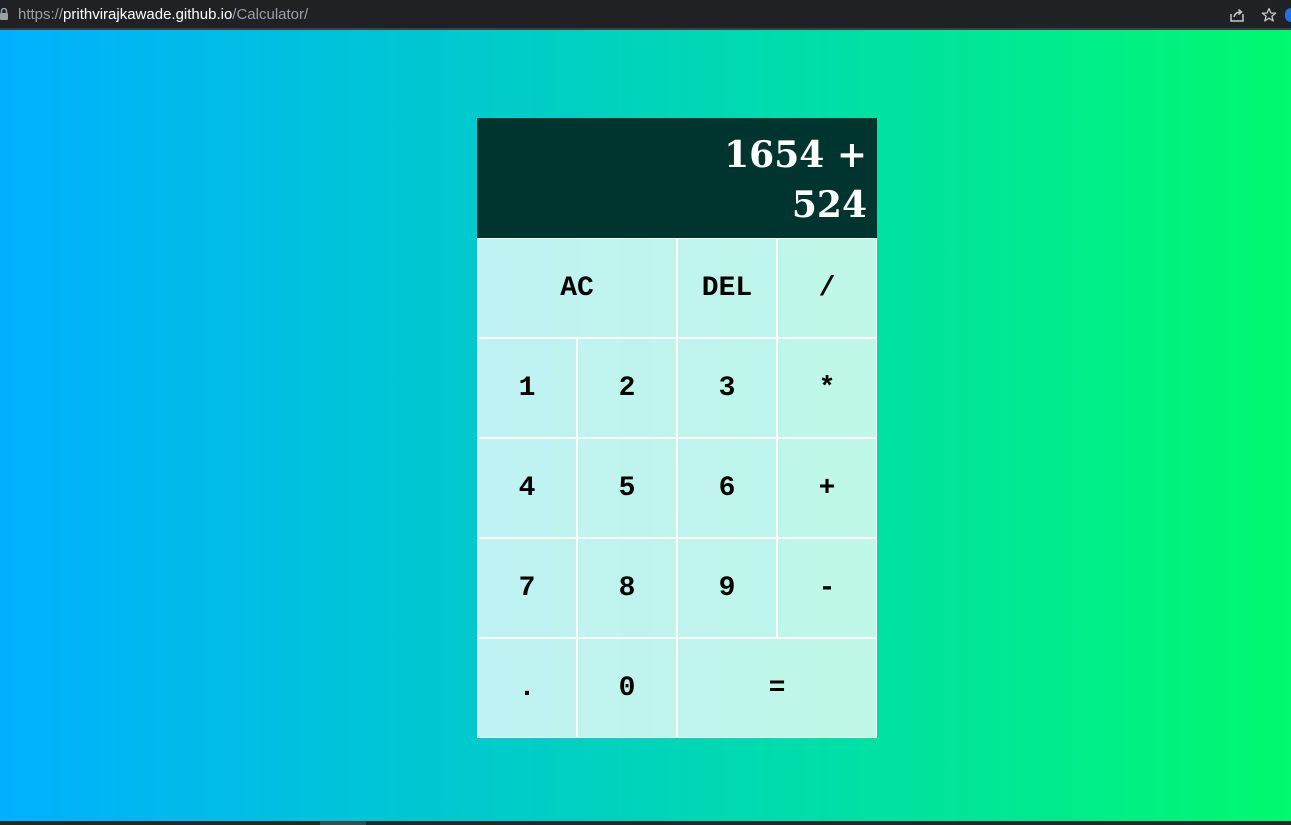 The width and height of the screenshot is (1291, 825). Describe the element at coordinates (527, 688) in the screenshot. I see `decimal-point-button: .` at that location.